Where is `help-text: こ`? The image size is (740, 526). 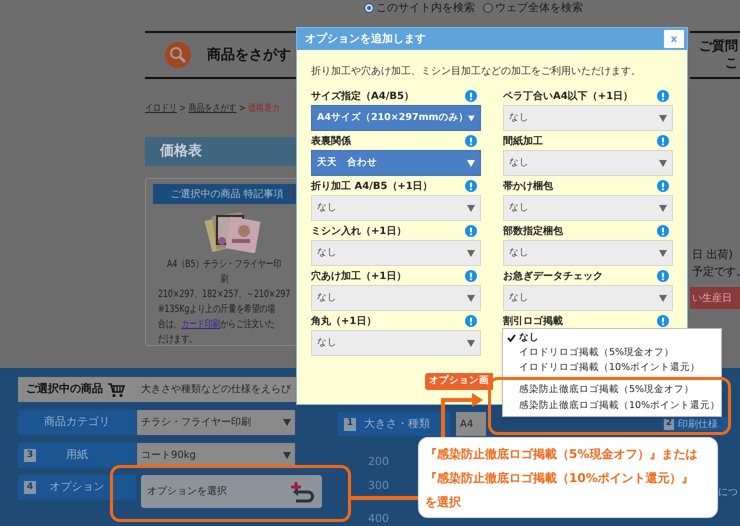
help-text: こ is located at coordinates (731, 63).